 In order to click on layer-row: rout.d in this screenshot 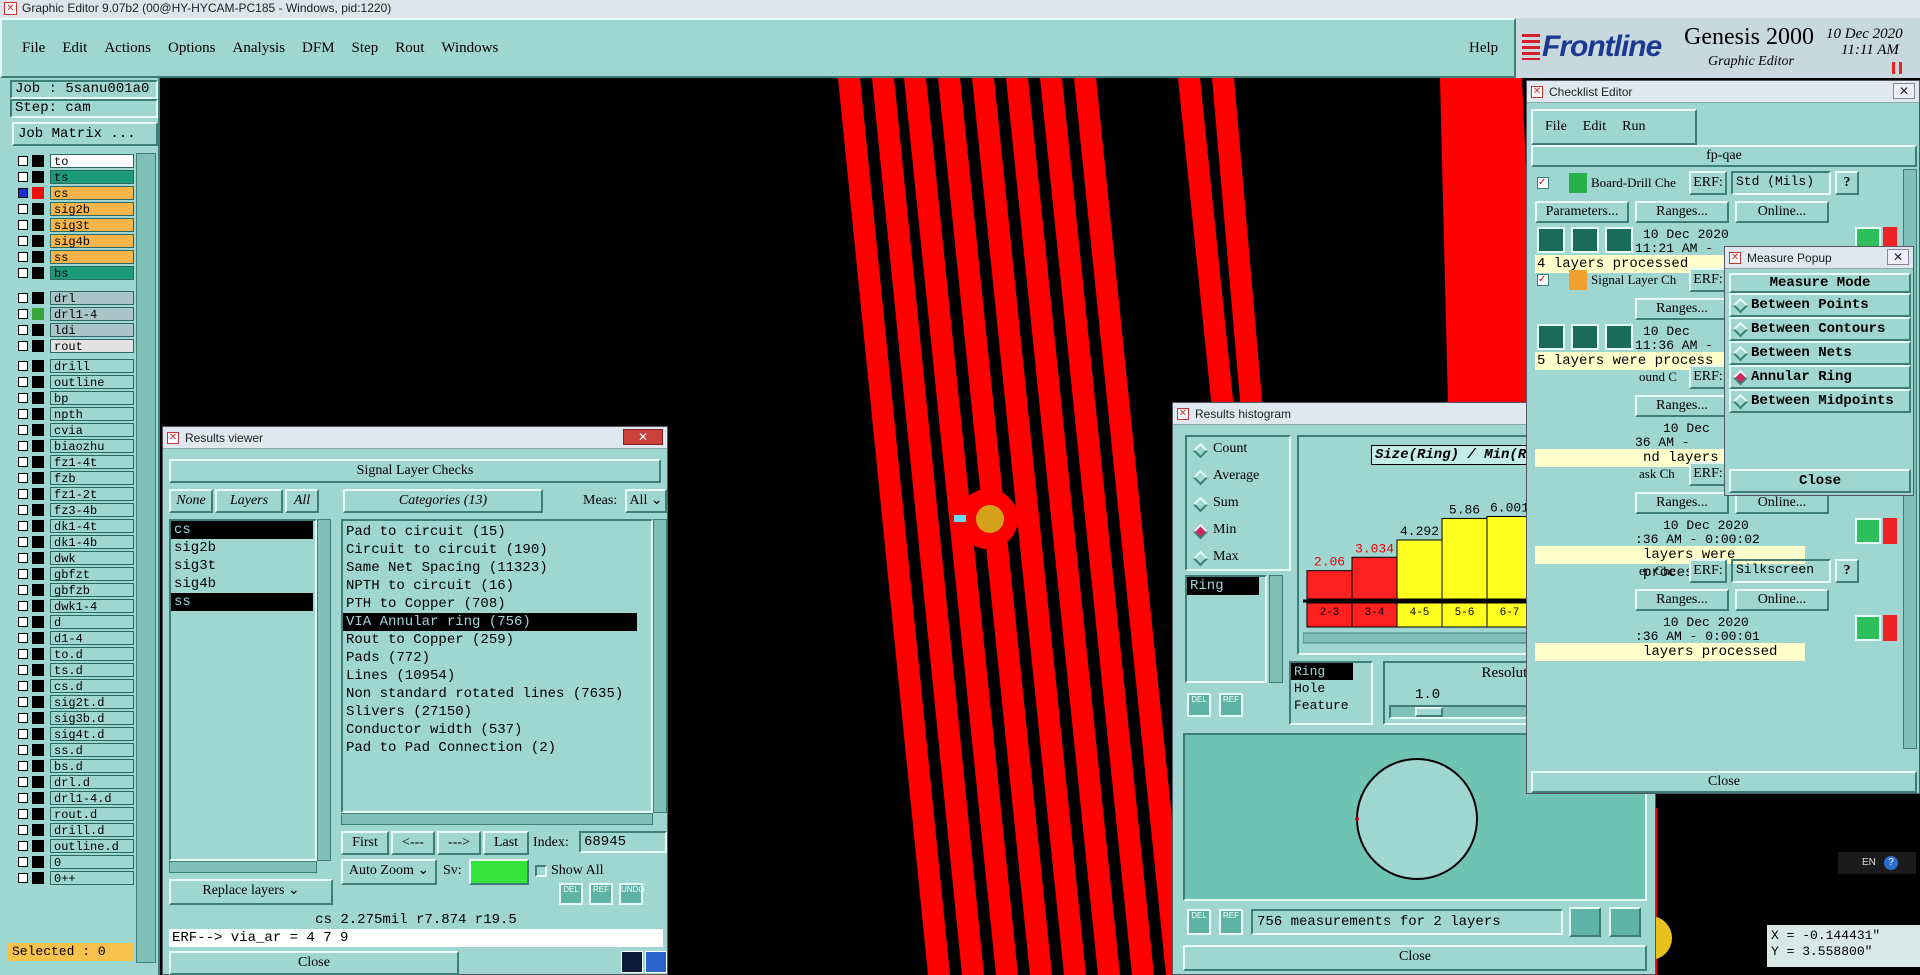, I will do `click(73, 814)`.